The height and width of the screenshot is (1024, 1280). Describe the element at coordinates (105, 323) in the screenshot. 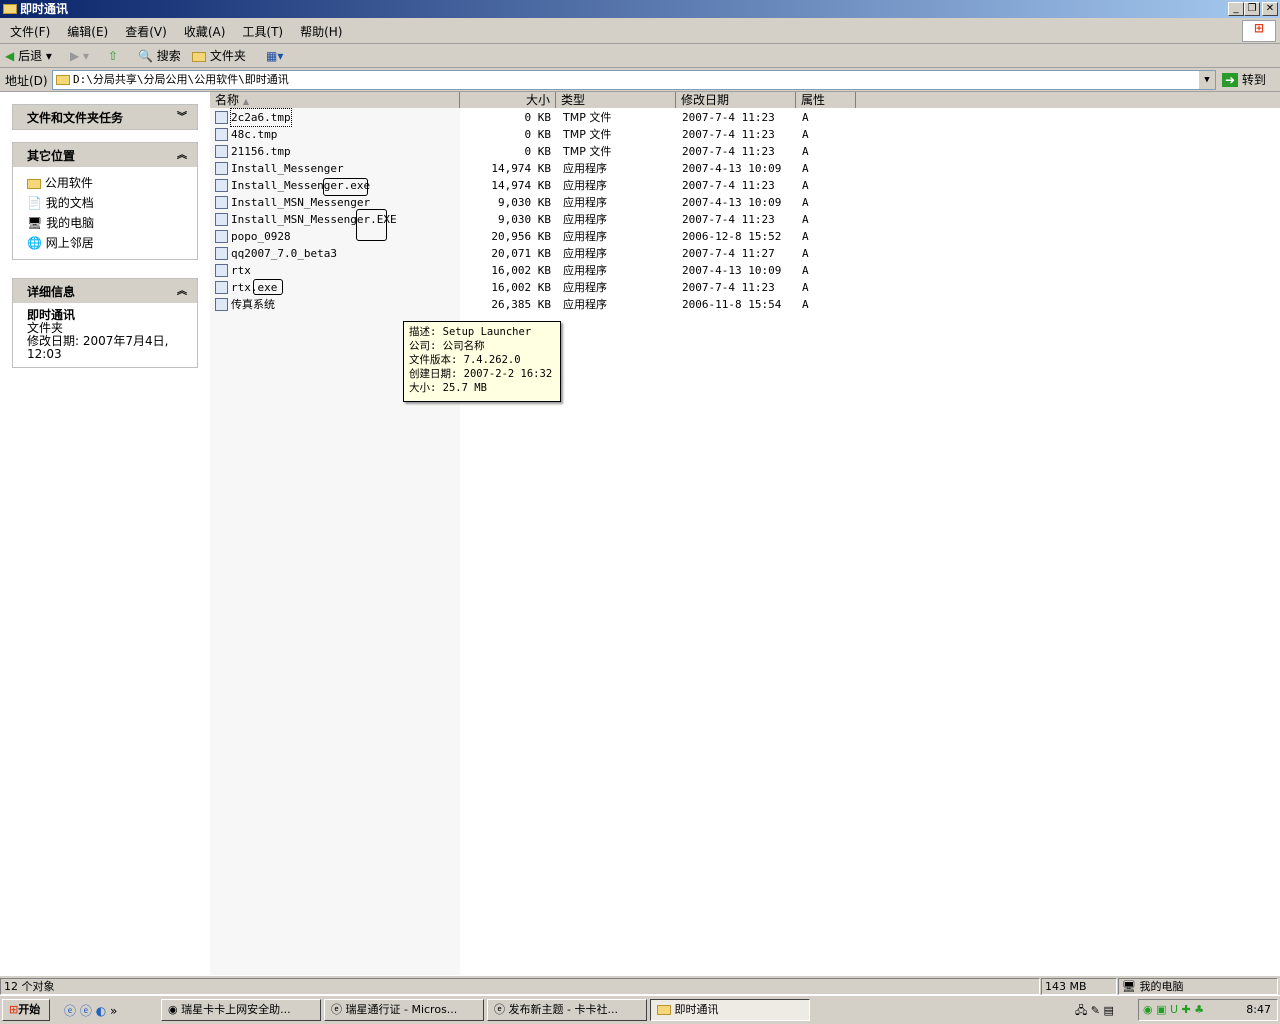

I see `details-panel: 详细信息 ︽ 即时通讯 文件夹 修改日期: 2007年7月4日, 12:03` at that location.